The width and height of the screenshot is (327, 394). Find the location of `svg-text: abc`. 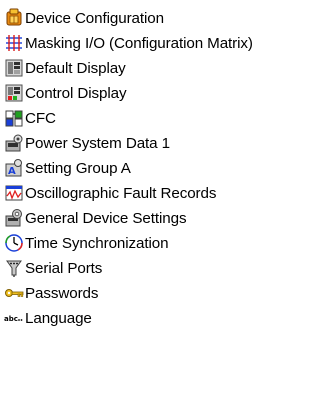

svg-text: abc is located at coordinates (11, 319).